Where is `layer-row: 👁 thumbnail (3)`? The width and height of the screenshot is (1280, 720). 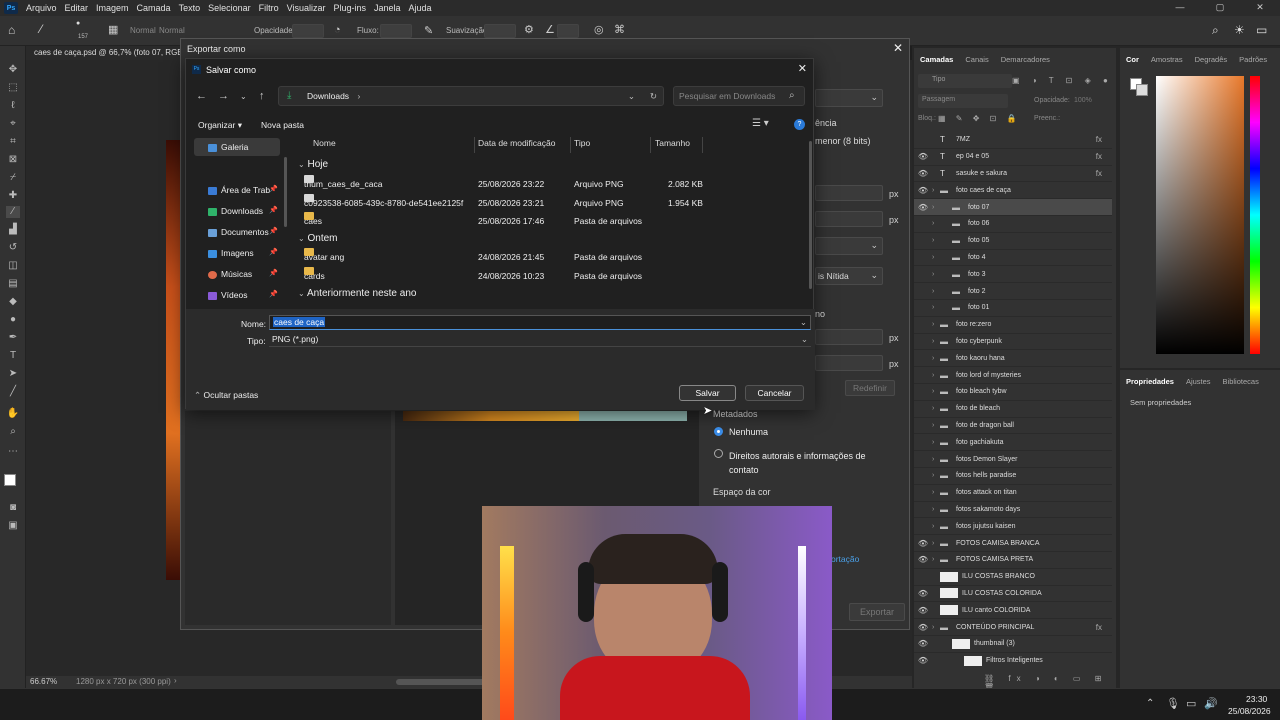 layer-row: 👁 thumbnail (3) is located at coordinates (1013, 644).